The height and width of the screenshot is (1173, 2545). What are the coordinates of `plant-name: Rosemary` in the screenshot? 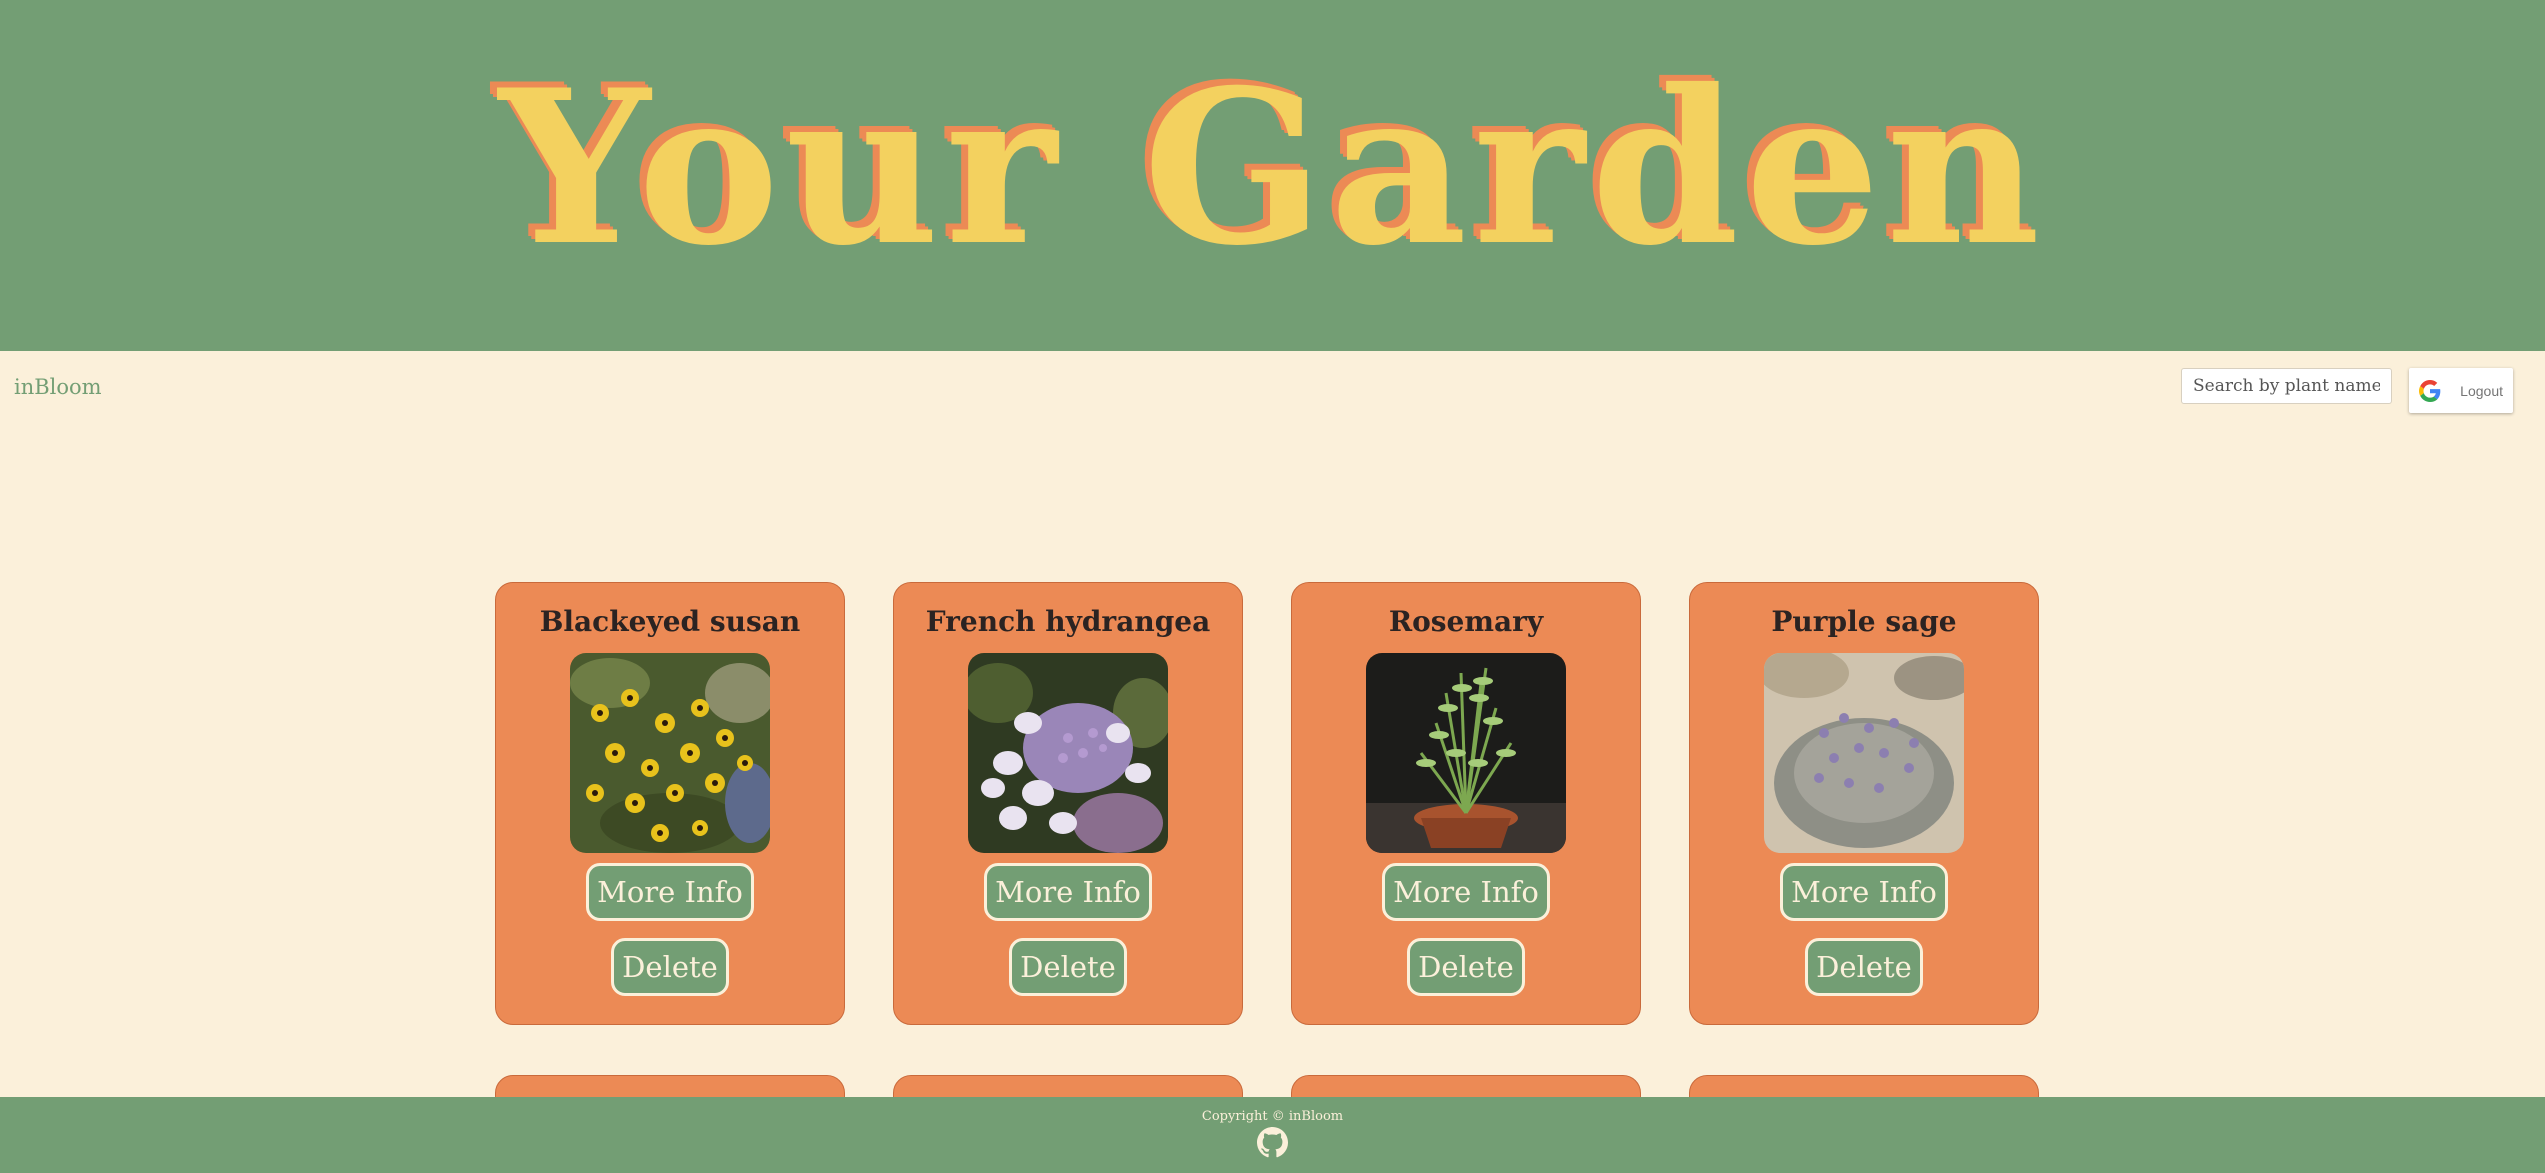 It's located at (1466, 621).